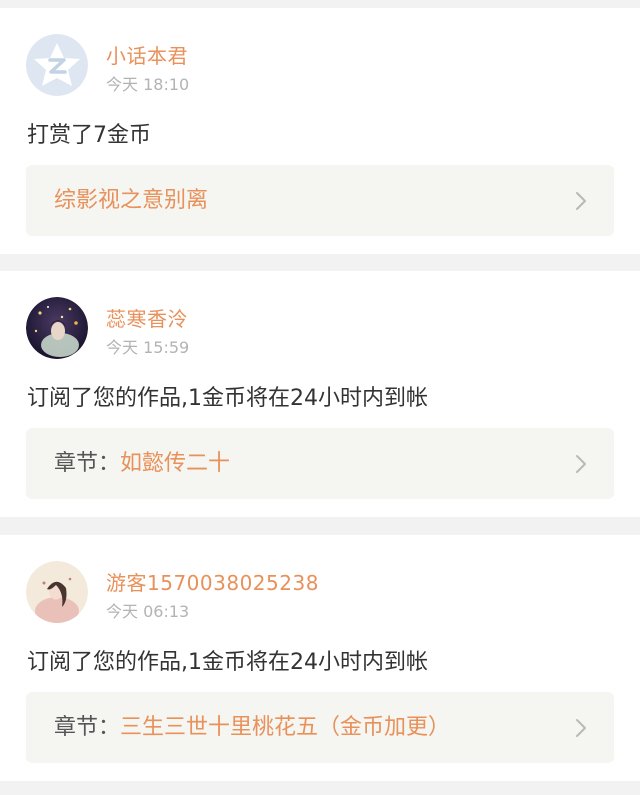  I want to click on reference-title: 三生三世十里桃花五（金币加更）, so click(285, 727).